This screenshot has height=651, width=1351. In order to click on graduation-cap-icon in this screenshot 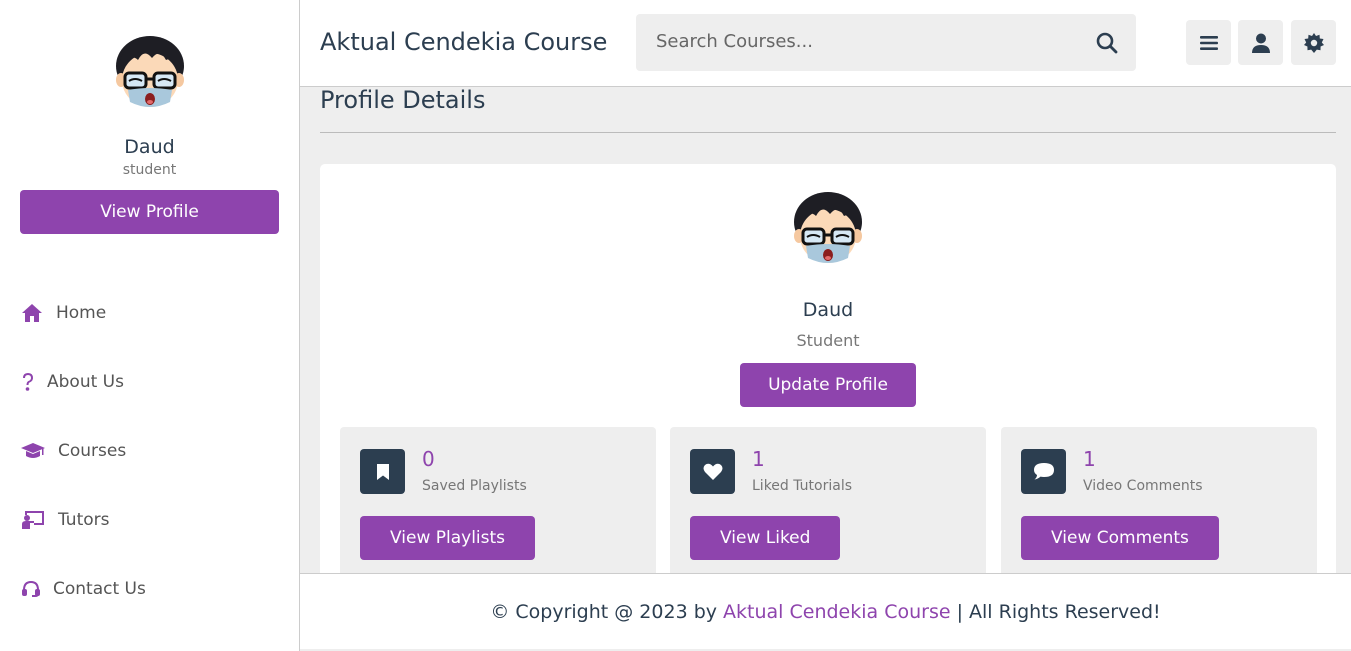, I will do `click(33, 451)`.